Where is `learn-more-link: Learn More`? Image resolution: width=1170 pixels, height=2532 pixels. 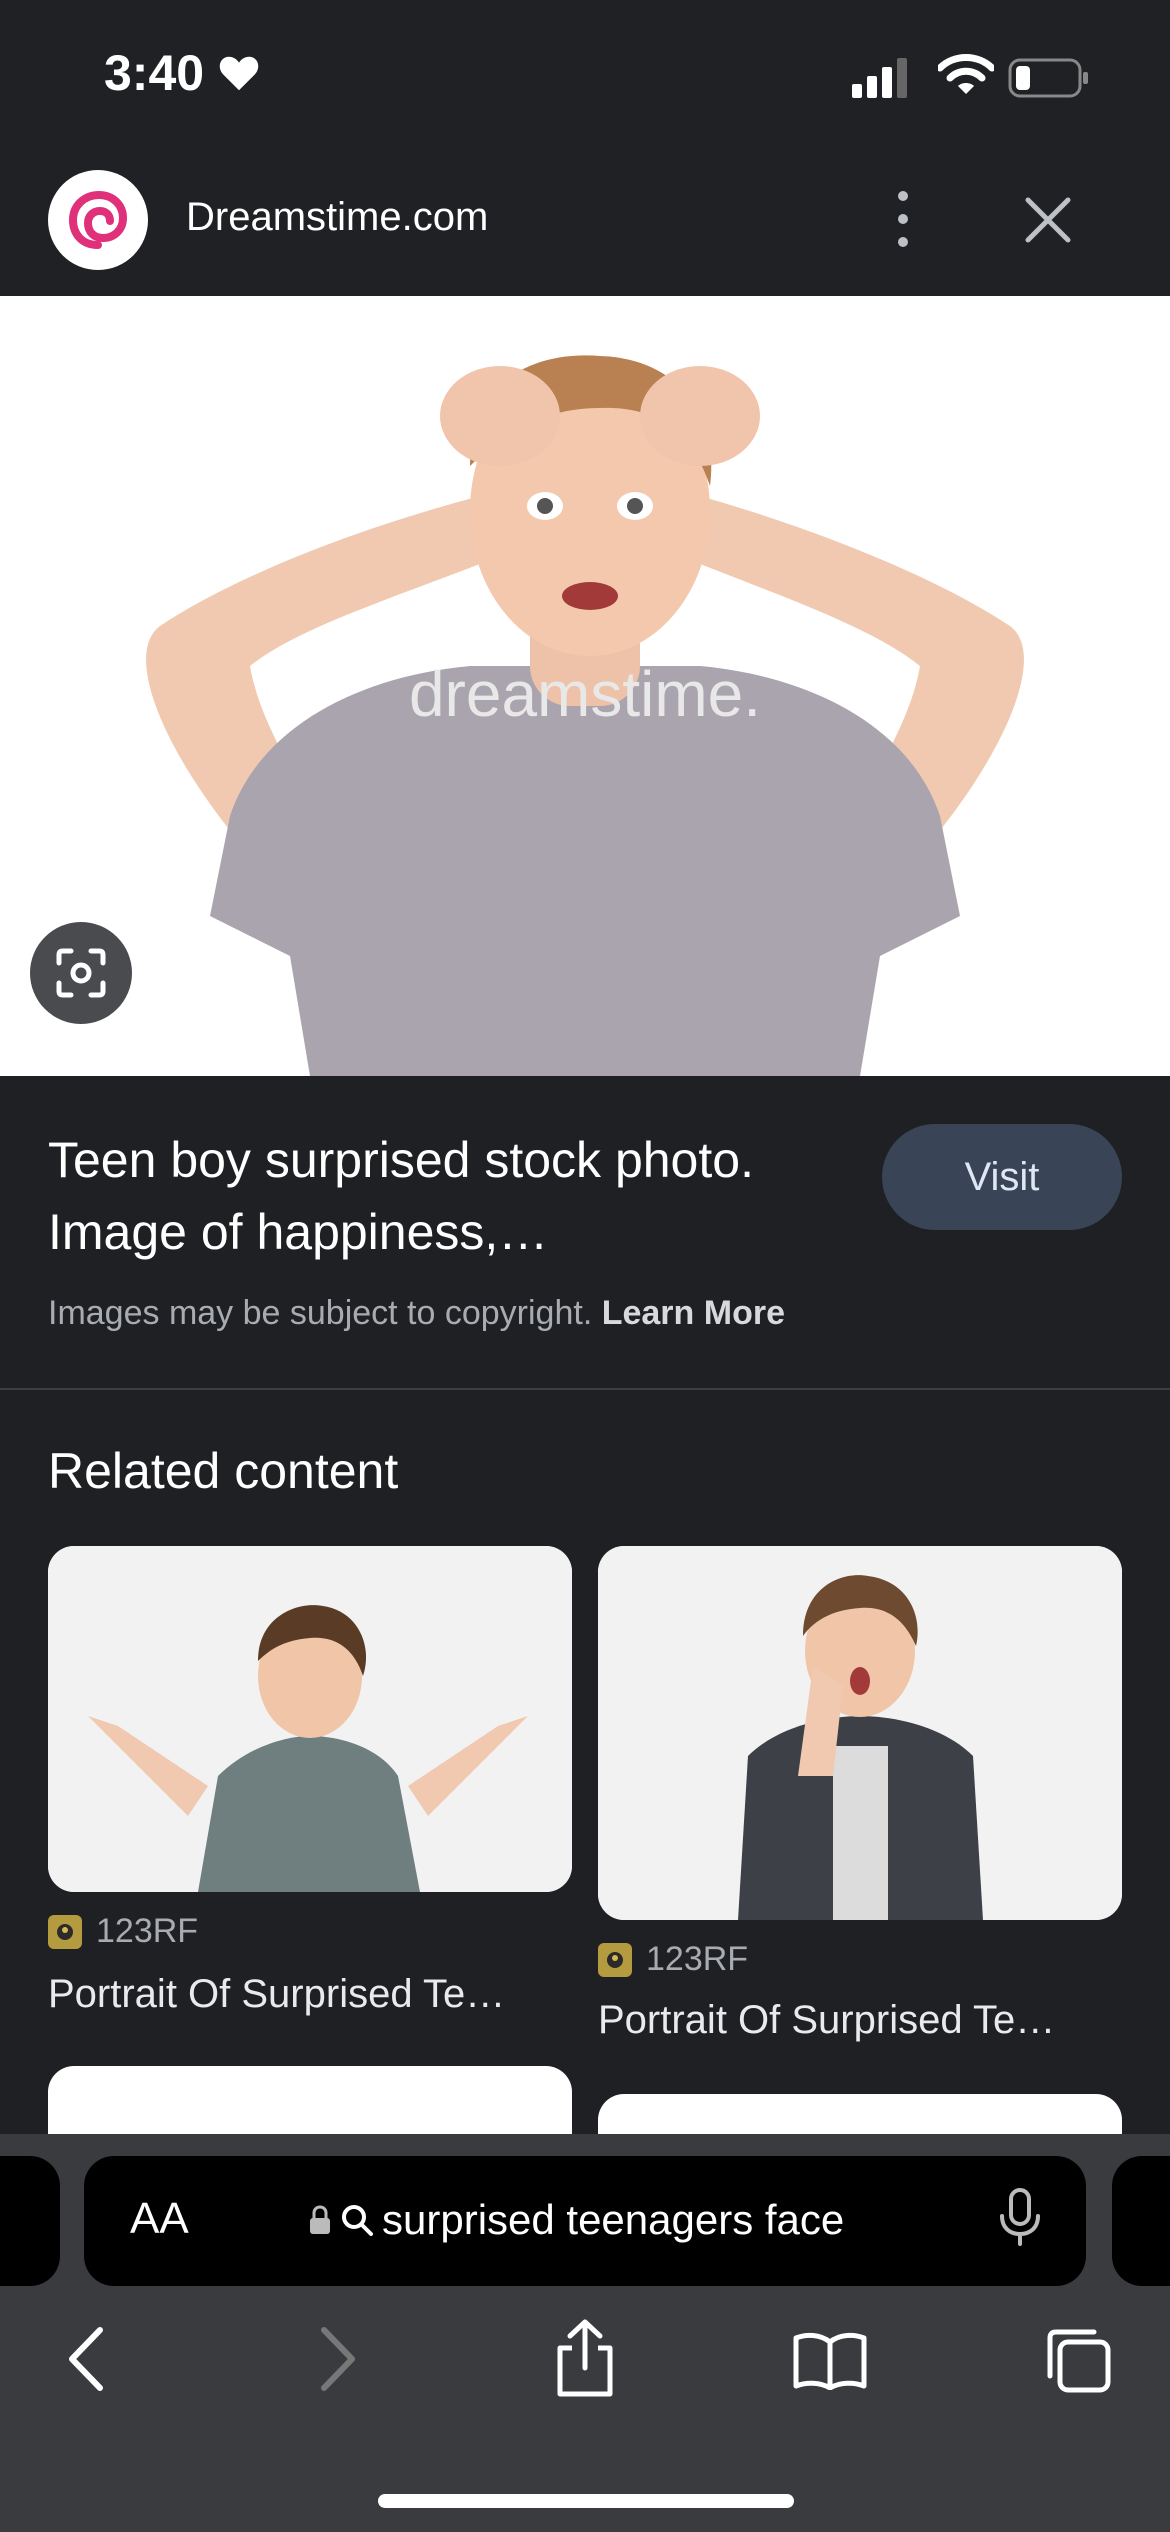 learn-more-link: Learn More is located at coordinates (693, 1313).